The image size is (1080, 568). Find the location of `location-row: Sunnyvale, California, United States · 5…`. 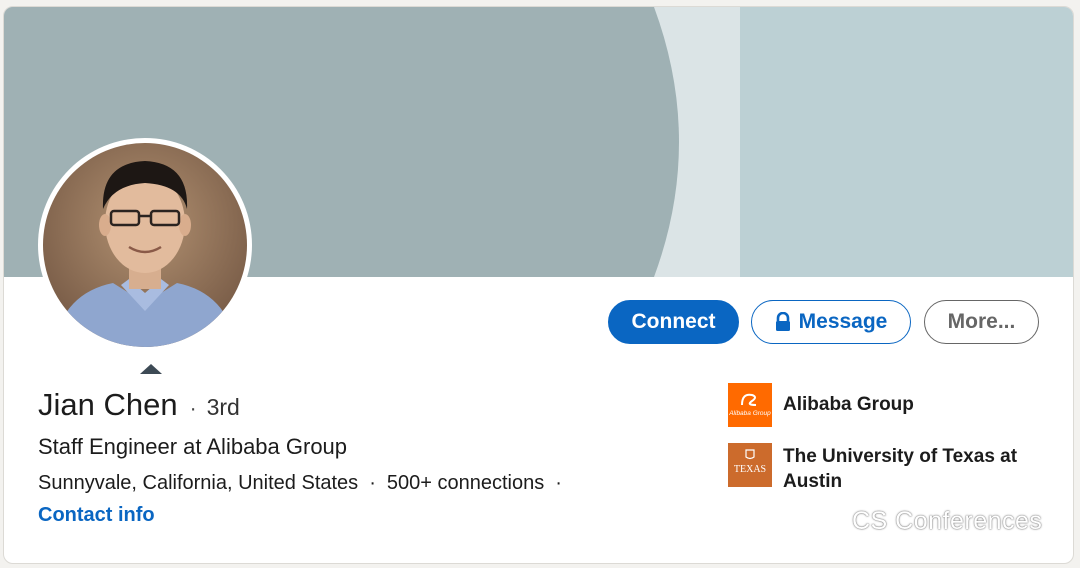

location-row: Sunnyvale, California, United States · 5… is located at coordinates (305, 483).